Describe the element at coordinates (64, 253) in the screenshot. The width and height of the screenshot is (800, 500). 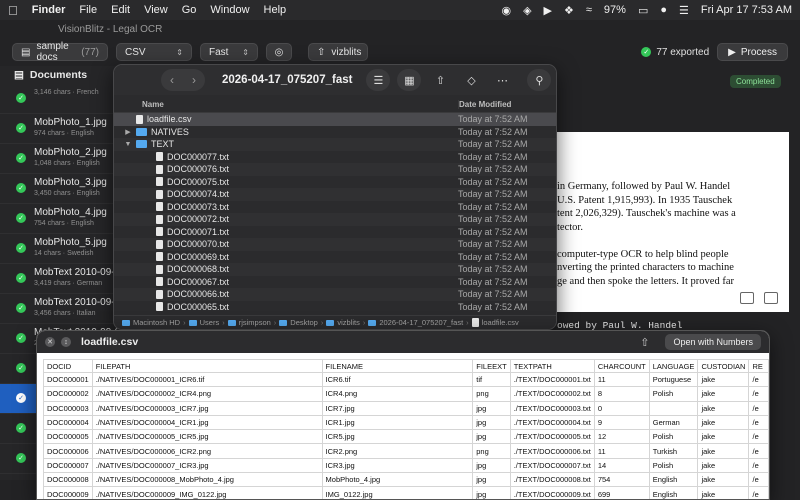
I see `document-meta: 14 chars · Swedish` at that location.